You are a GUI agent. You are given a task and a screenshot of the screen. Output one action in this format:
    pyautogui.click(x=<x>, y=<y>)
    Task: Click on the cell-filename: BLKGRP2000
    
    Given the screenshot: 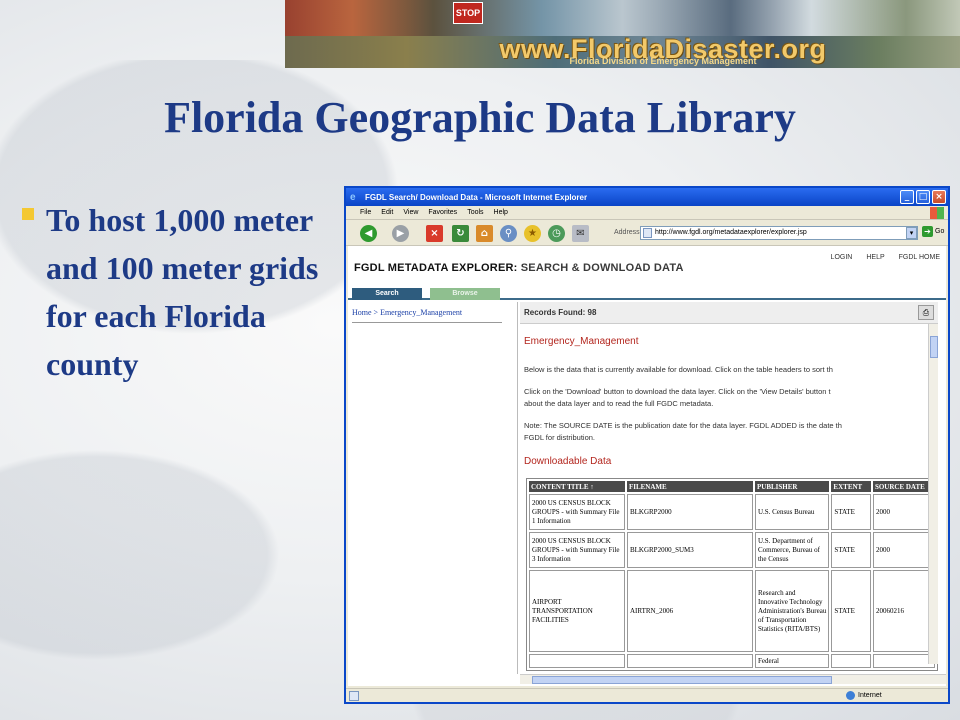 What is the action you would take?
    pyautogui.click(x=689, y=512)
    